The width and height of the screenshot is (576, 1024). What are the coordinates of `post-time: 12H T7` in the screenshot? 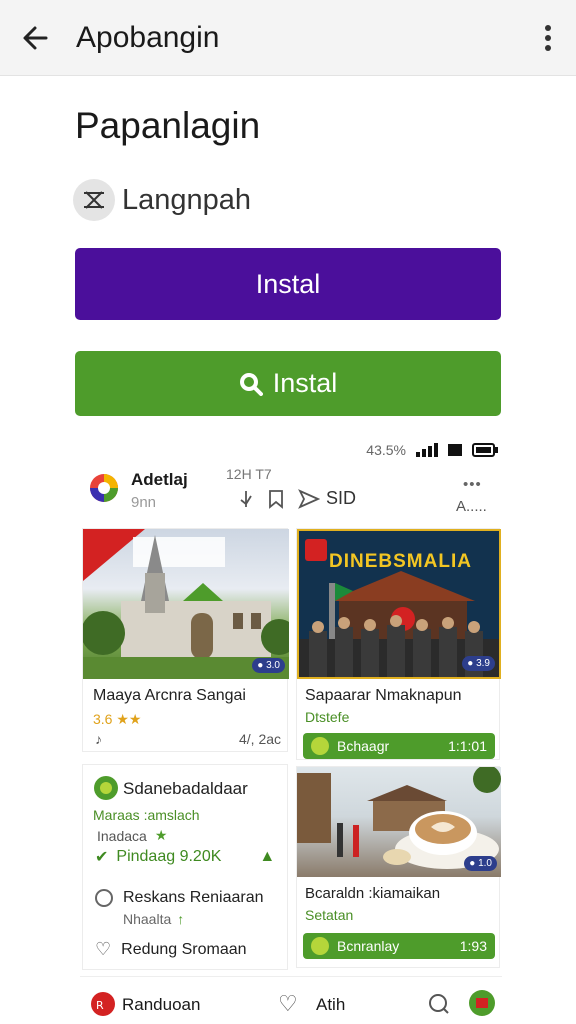 It's located at (249, 474).